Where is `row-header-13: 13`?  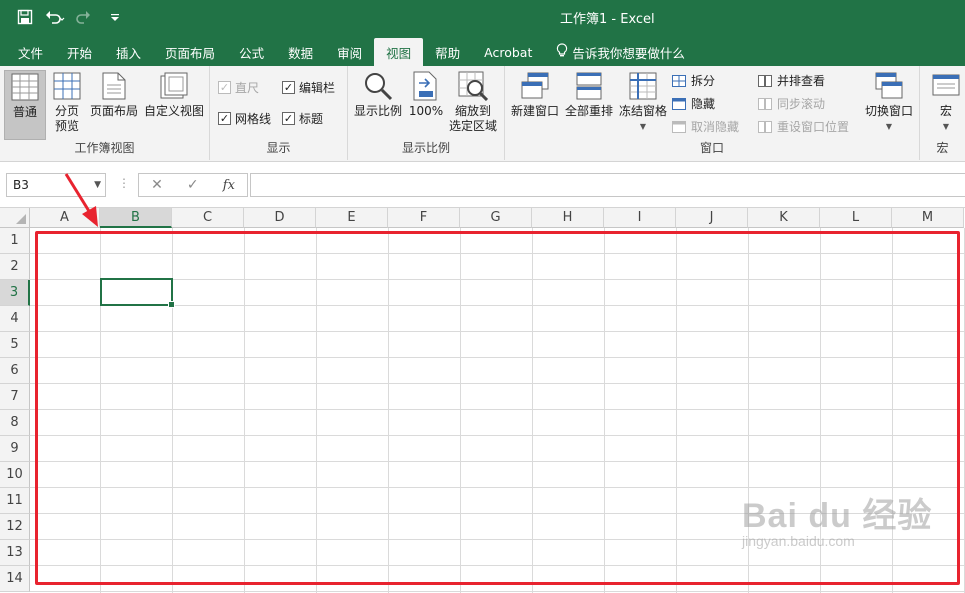
row-header-13: 13 is located at coordinates (15, 553).